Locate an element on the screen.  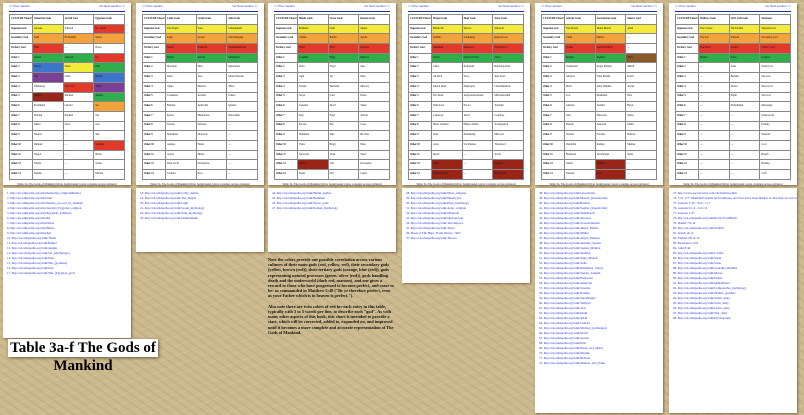
god-cell: Tezcatlipoca is located at coordinates (508, 48).